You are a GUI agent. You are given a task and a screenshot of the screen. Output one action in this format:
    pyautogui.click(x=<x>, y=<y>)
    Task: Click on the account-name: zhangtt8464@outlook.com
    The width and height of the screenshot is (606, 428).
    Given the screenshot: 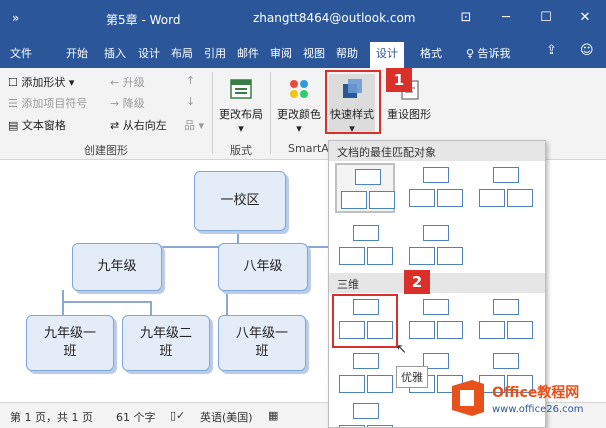 What is the action you would take?
    pyautogui.click(x=334, y=18)
    